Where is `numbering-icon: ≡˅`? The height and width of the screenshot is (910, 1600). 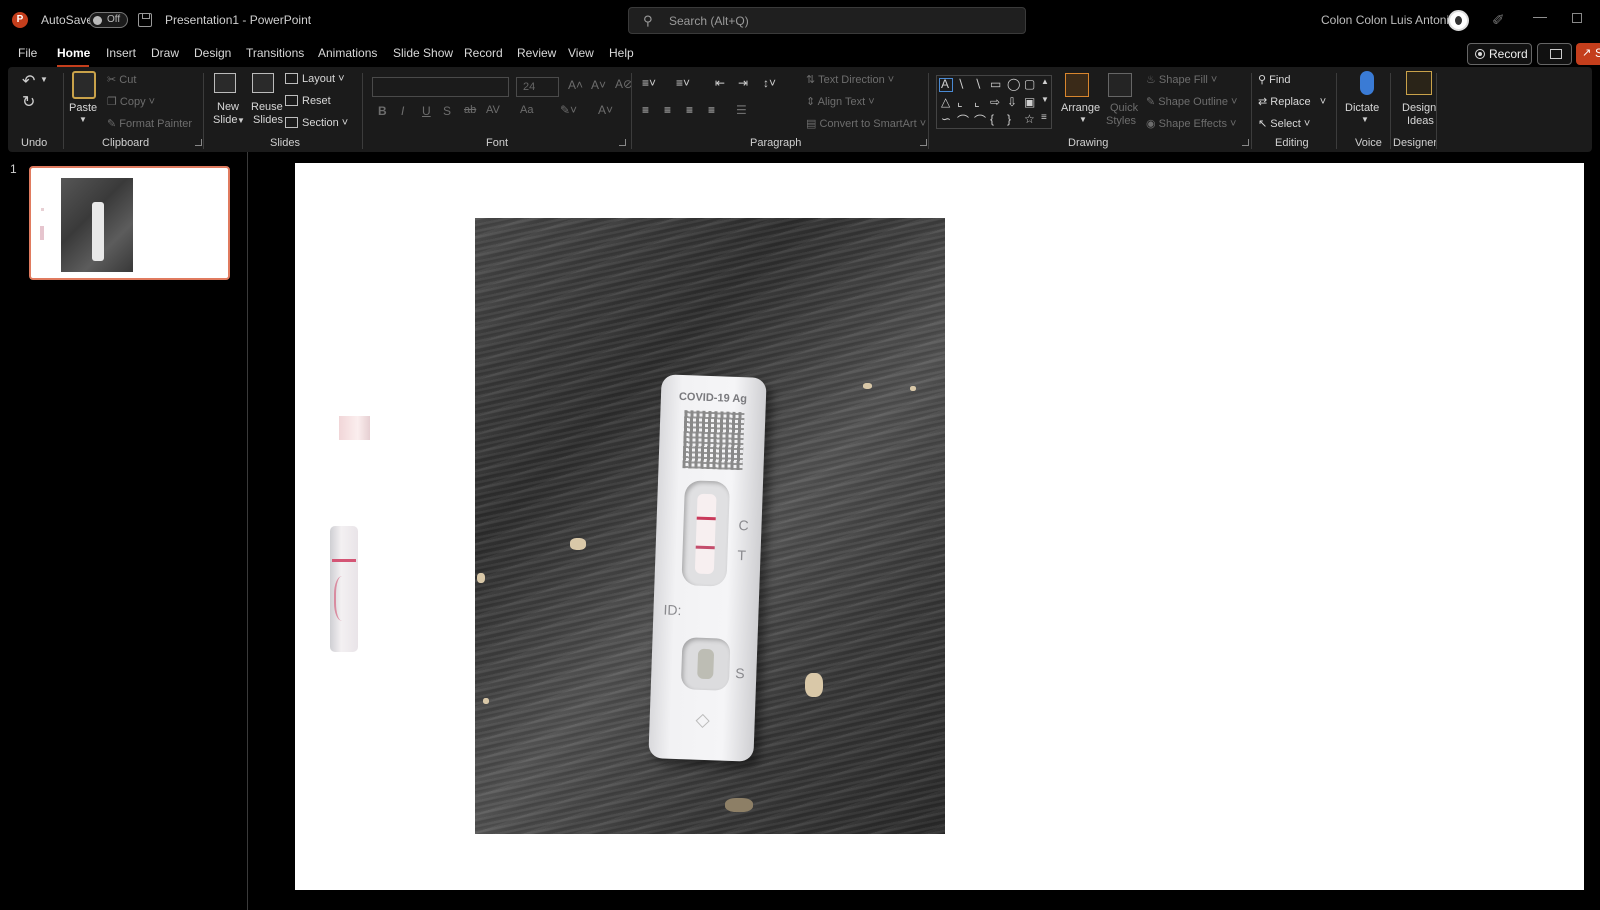
numbering-icon: ≡˅ is located at coordinates (683, 83).